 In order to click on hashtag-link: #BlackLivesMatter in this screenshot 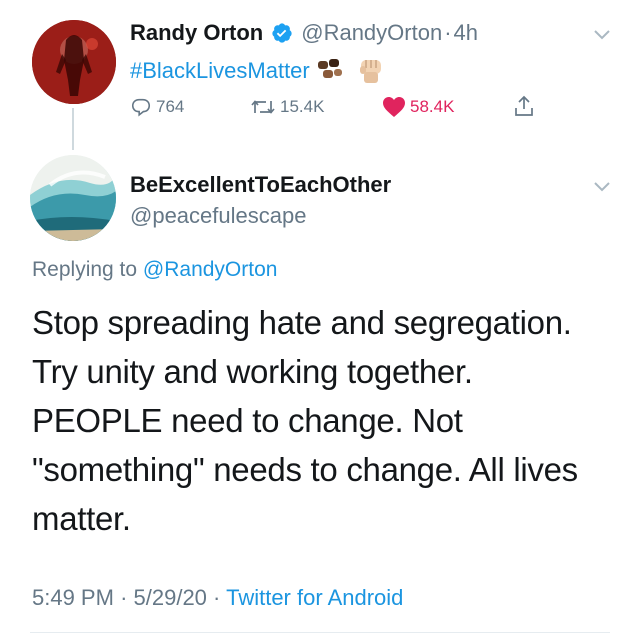, I will do `click(220, 71)`.